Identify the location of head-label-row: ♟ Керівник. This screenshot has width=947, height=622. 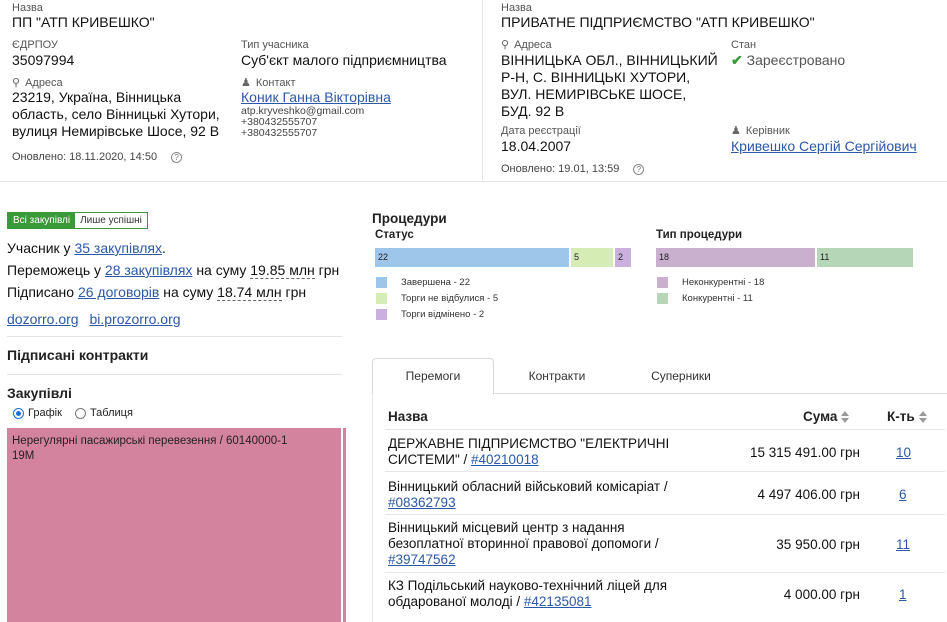
(760, 131).